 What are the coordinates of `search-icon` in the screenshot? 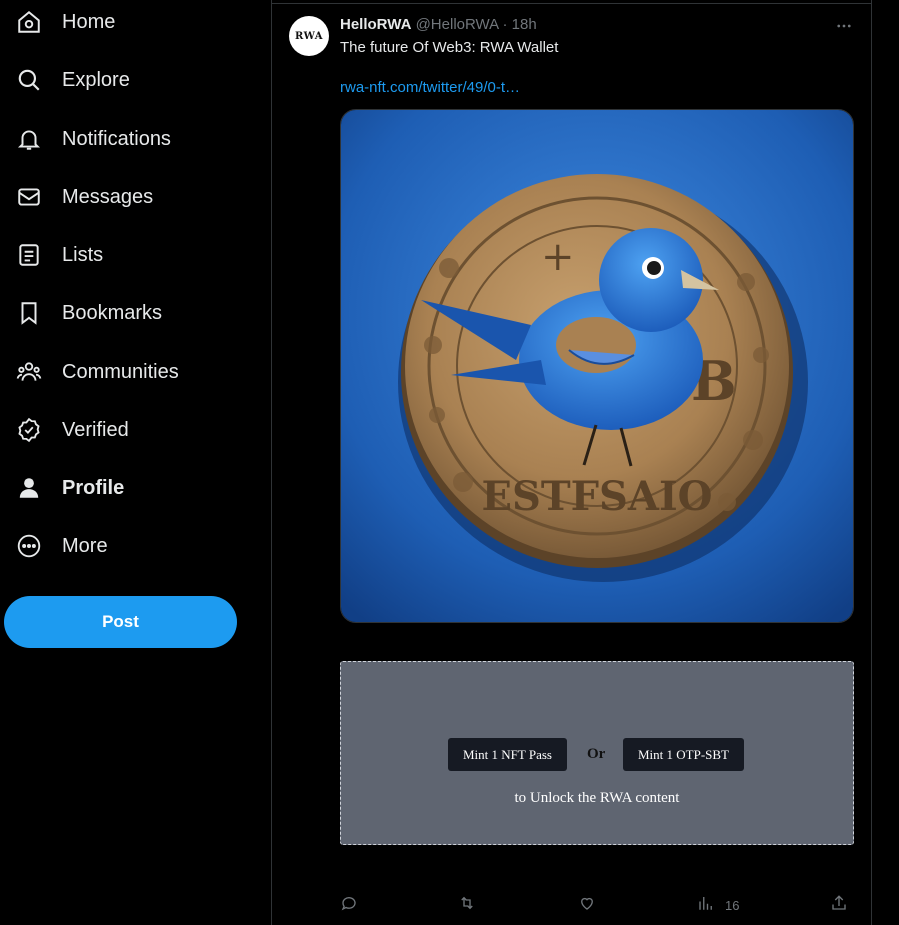 It's located at (29, 80).